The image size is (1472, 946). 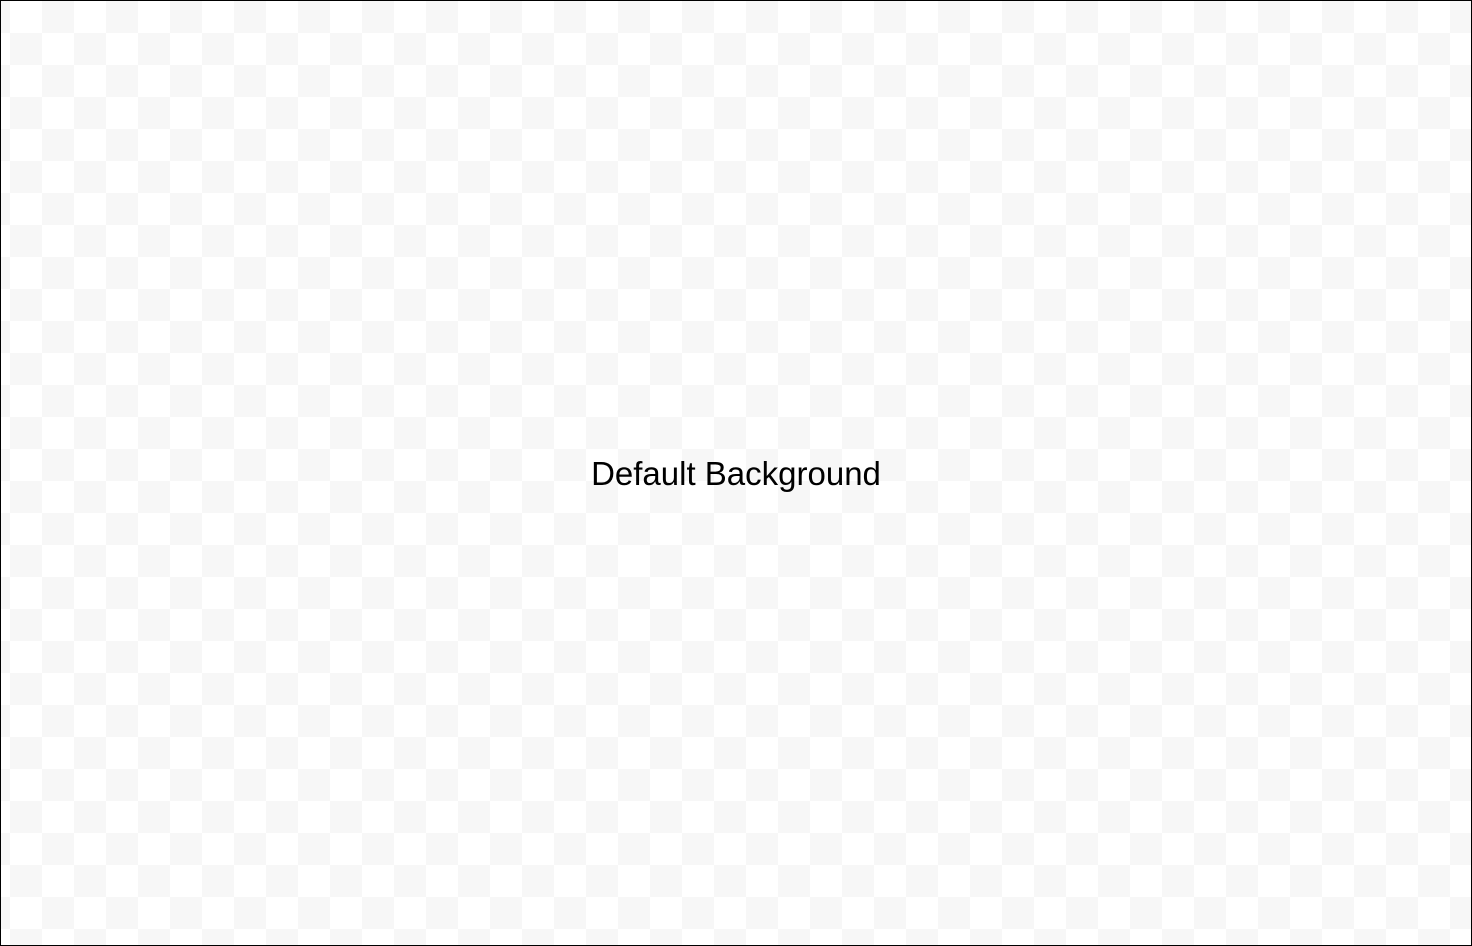 I want to click on background-label: Default Background, so click(x=736, y=473).